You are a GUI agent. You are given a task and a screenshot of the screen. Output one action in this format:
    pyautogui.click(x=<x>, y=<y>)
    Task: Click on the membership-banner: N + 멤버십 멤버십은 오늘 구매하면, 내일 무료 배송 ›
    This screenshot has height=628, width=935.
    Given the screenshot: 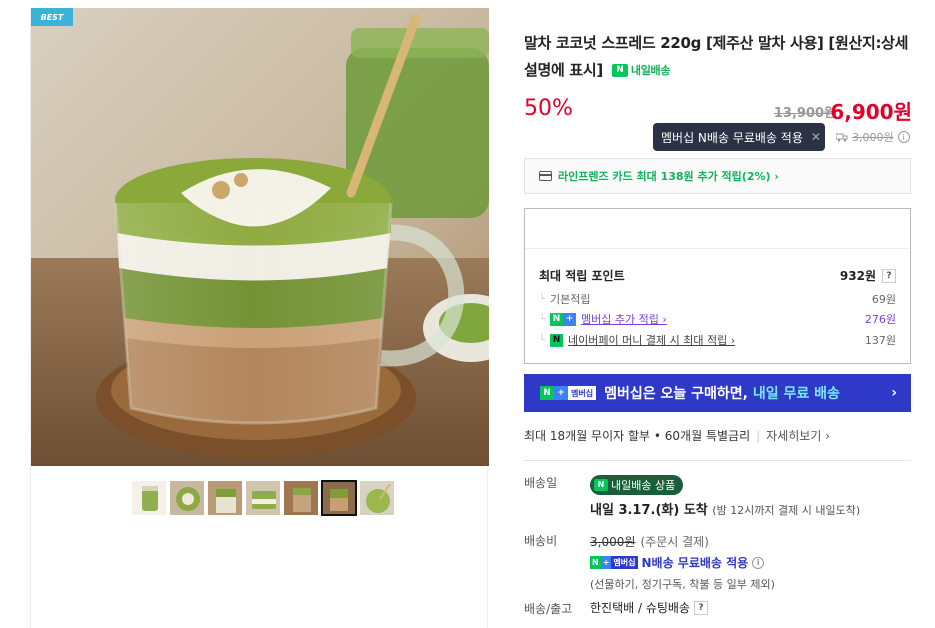 What is the action you would take?
    pyautogui.click(x=717, y=393)
    